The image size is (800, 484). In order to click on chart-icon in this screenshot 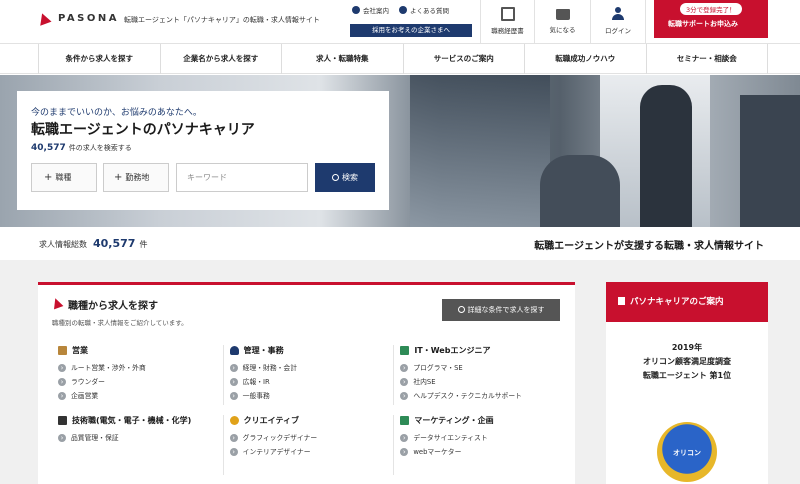, I will do `click(405, 420)`.